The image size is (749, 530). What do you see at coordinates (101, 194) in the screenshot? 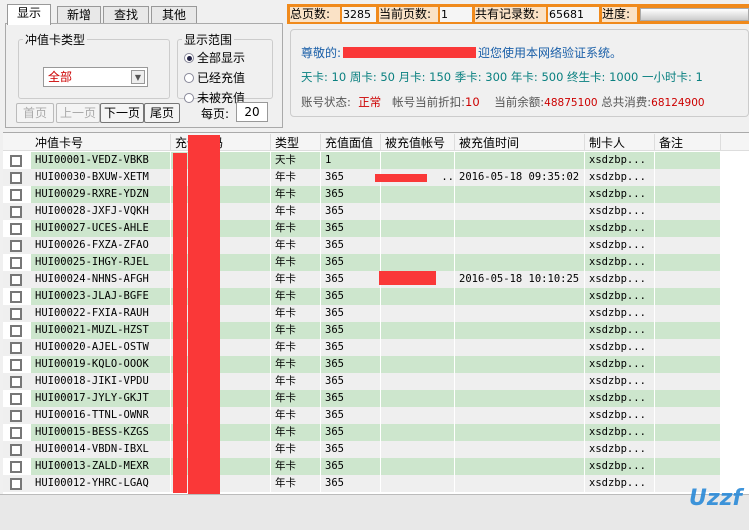
I see `cell-0: HUI00029-RXRE-YDZN` at bounding box center [101, 194].